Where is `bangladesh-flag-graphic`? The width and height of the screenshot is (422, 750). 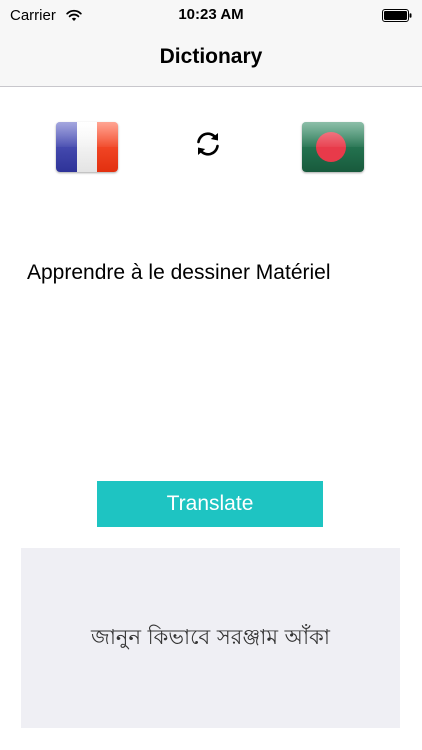 bangladesh-flag-graphic is located at coordinates (333, 147).